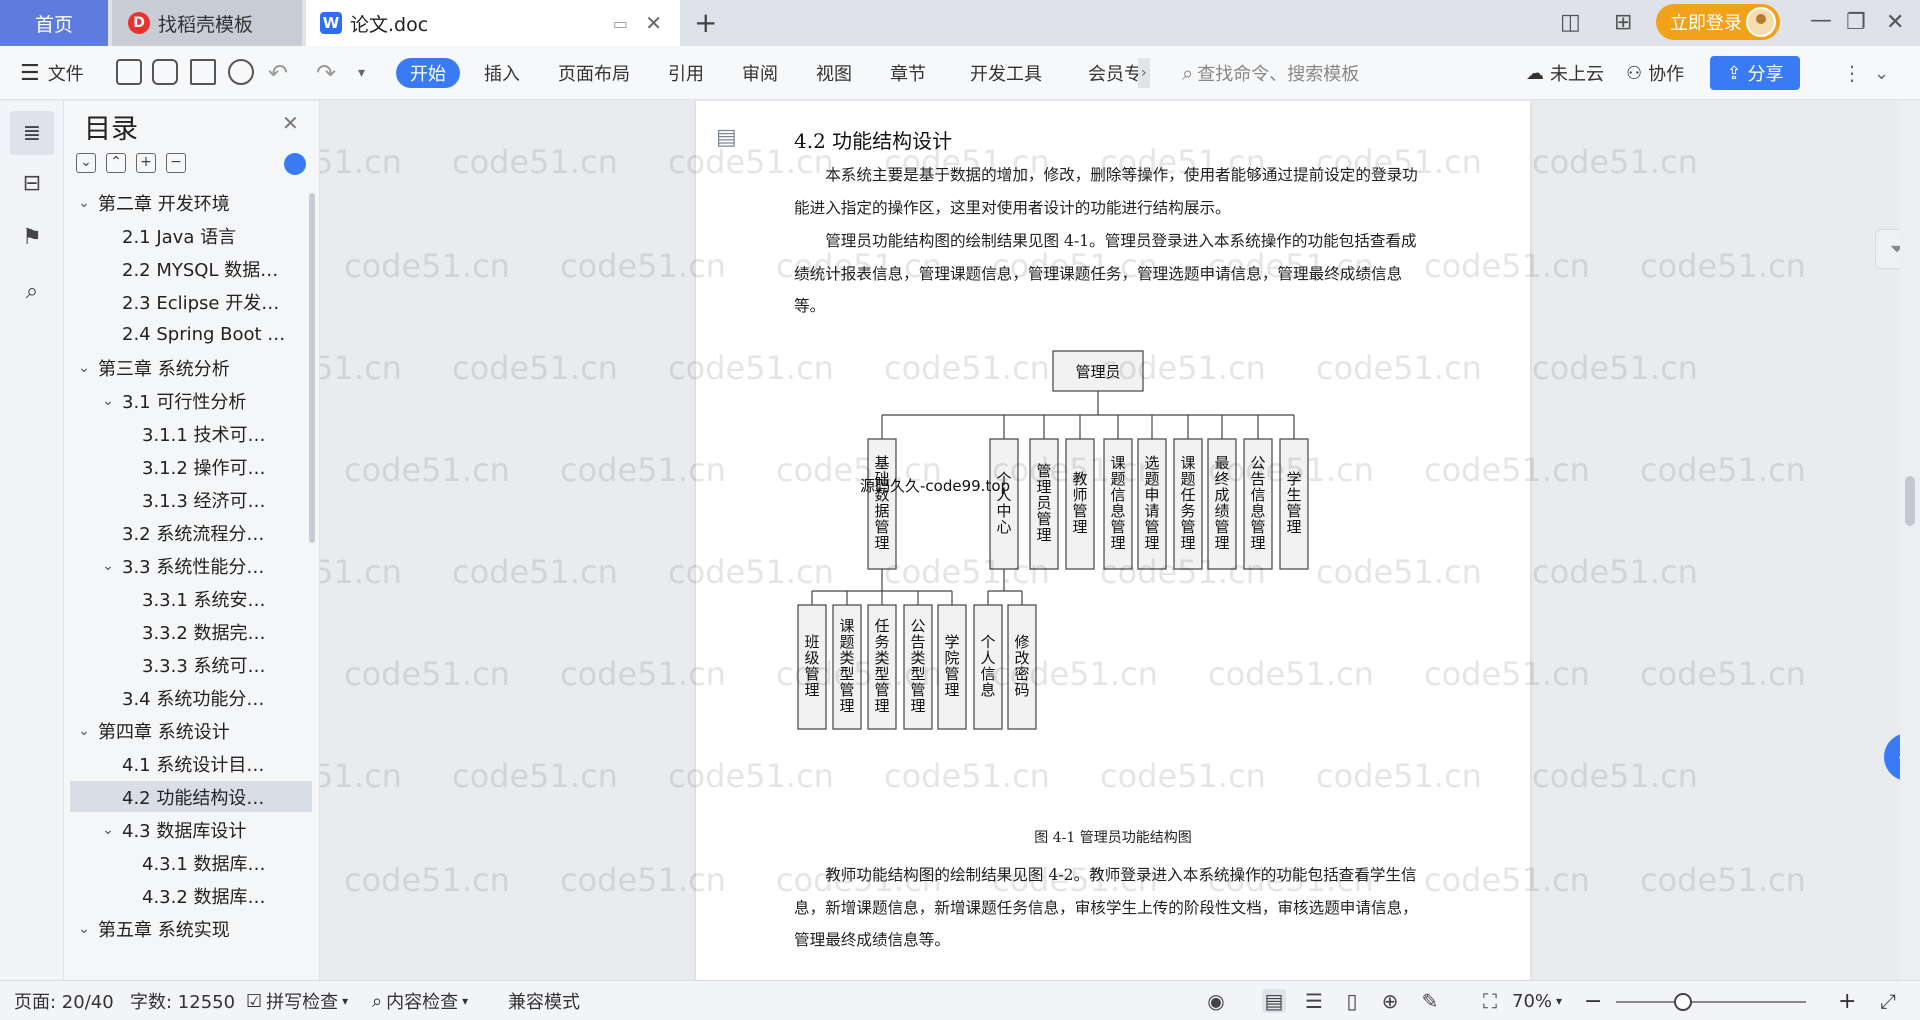  Describe the element at coordinates (1711, 1002) in the screenshot. I see `zoom-slider` at that location.